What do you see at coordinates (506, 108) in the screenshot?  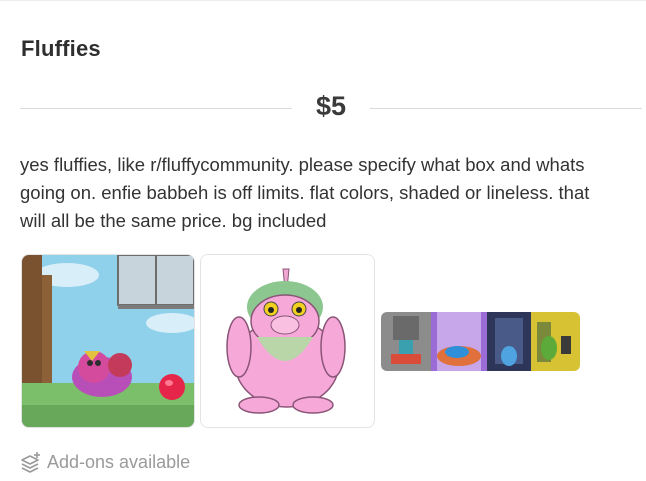 I see `price-divider-right` at bounding box center [506, 108].